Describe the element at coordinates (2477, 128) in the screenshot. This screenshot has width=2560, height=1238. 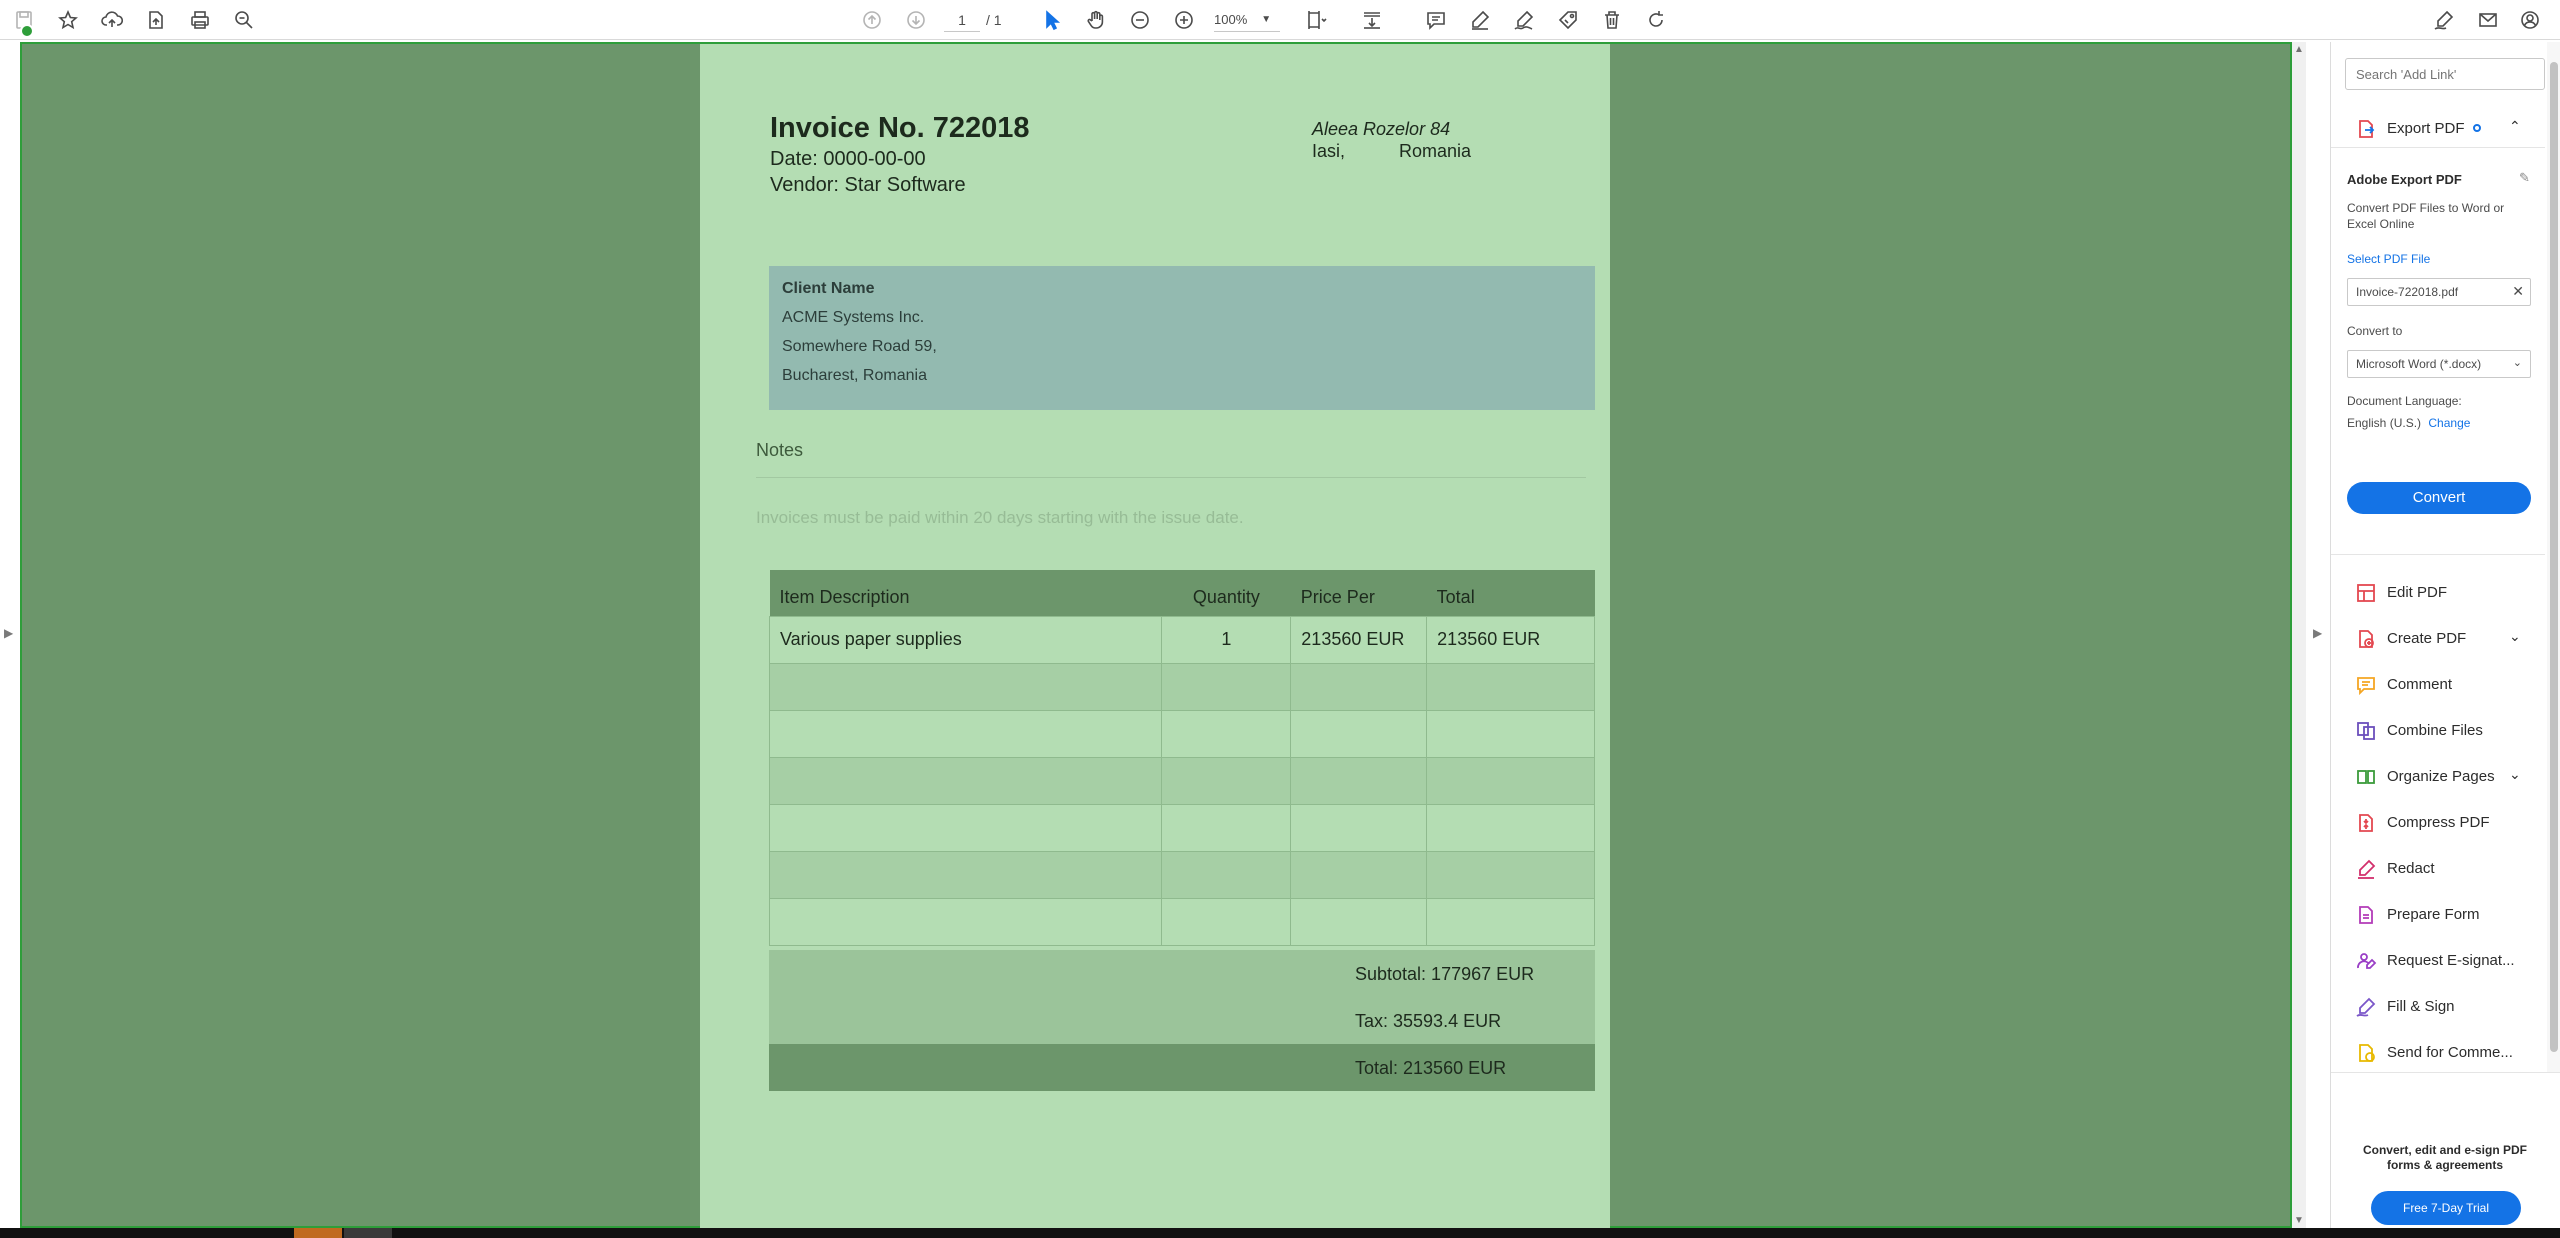
I see `status-dot-icon` at that location.